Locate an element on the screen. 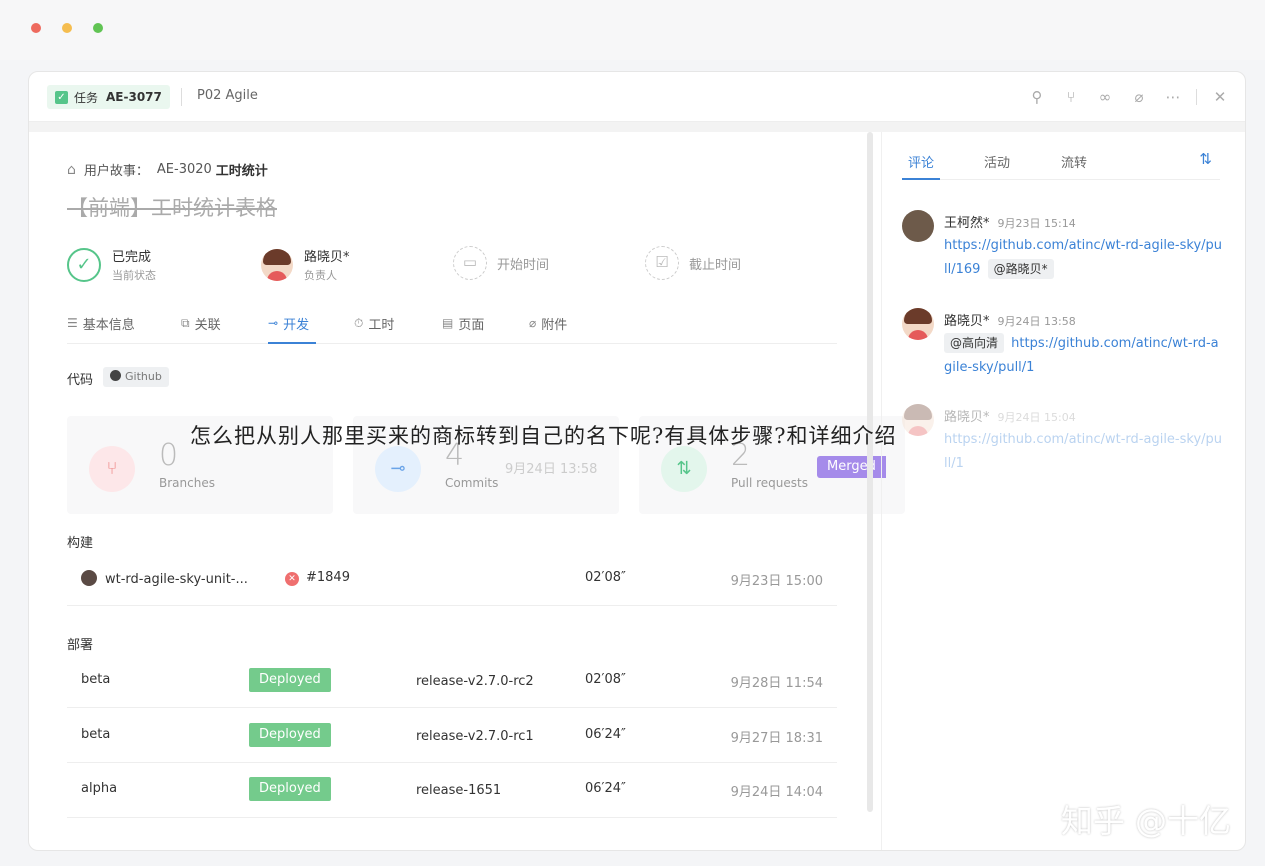 This screenshot has height=866, width=1265. tab-label: 页面 is located at coordinates (471, 325).